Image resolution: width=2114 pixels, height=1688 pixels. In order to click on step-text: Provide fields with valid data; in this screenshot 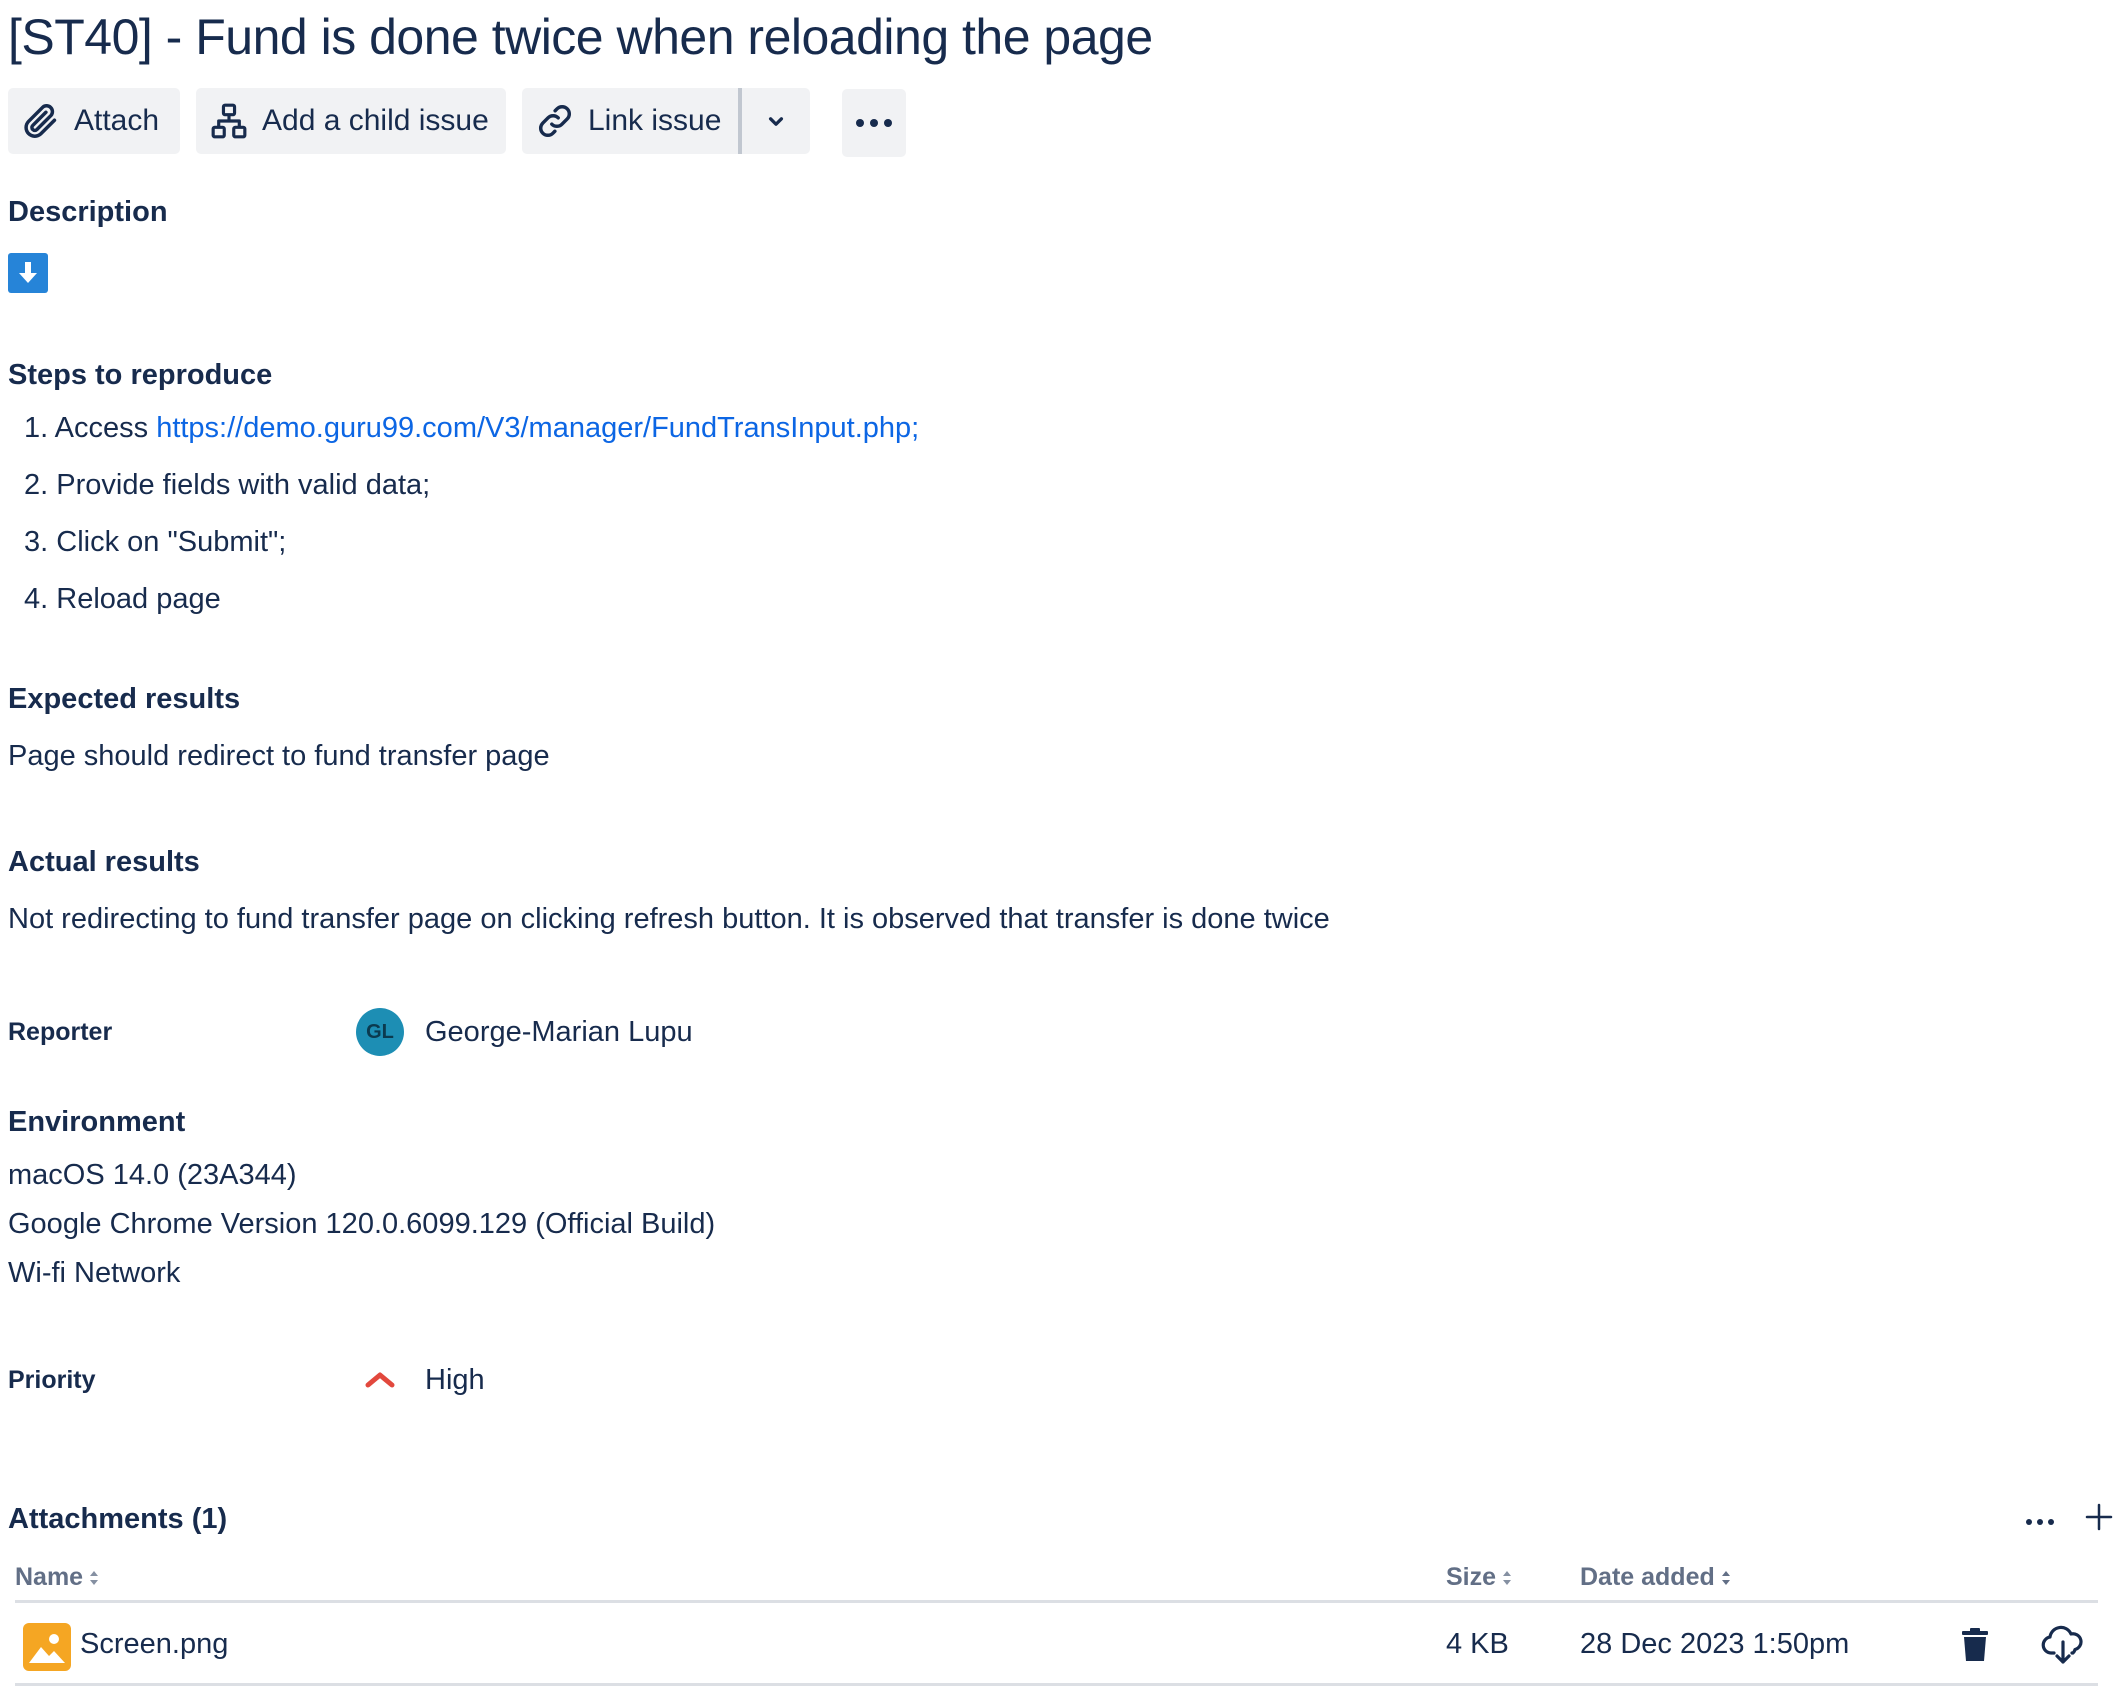, I will do `click(243, 485)`.